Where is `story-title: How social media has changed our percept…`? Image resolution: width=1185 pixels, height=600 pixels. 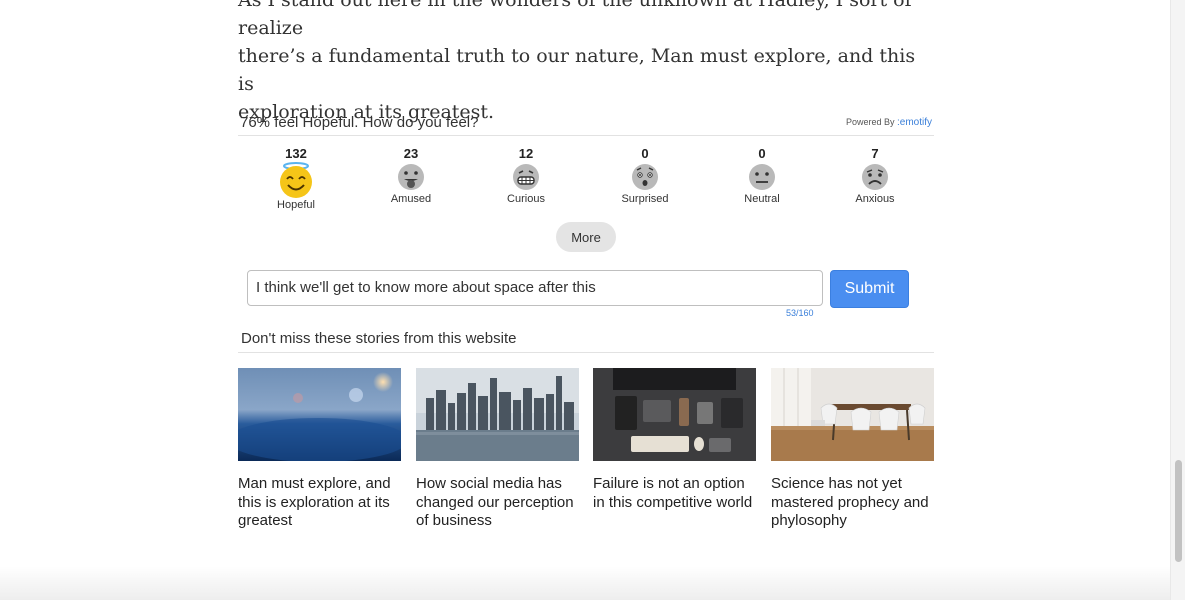 story-title: How social media has changed our percept… is located at coordinates (497, 503).